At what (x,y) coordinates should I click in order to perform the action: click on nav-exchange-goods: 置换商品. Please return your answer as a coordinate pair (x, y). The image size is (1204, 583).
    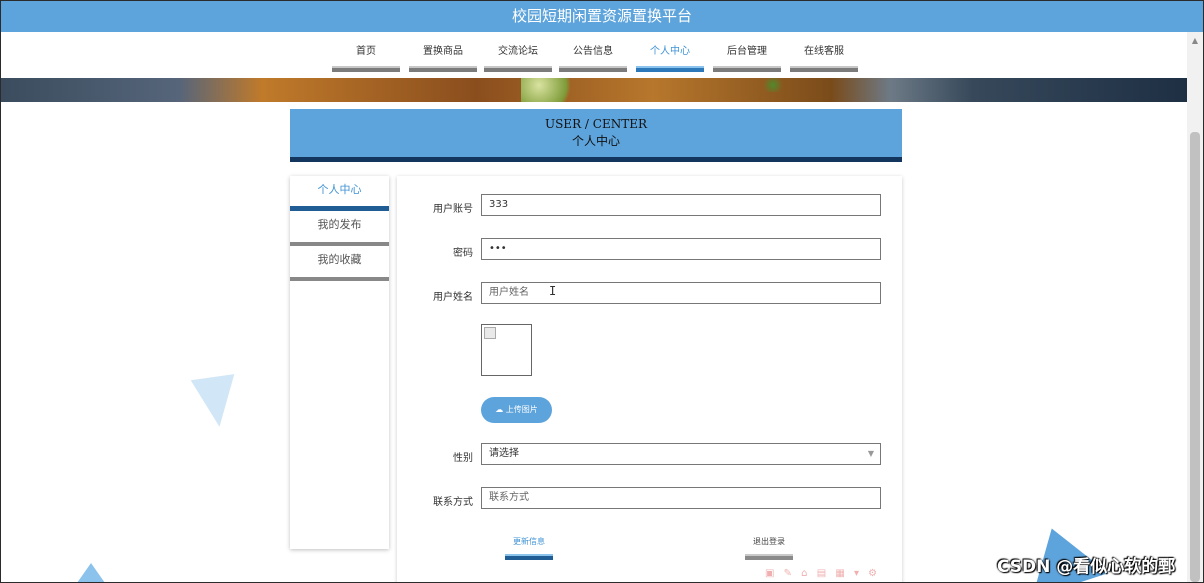
    Looking at the image, I should click on (443, 52).